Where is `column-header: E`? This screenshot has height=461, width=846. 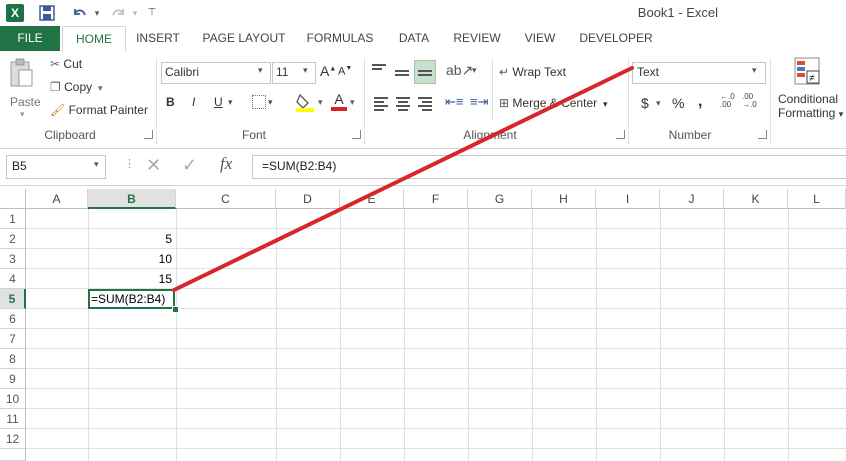 column-header: E is located at coordinates (372, 199).